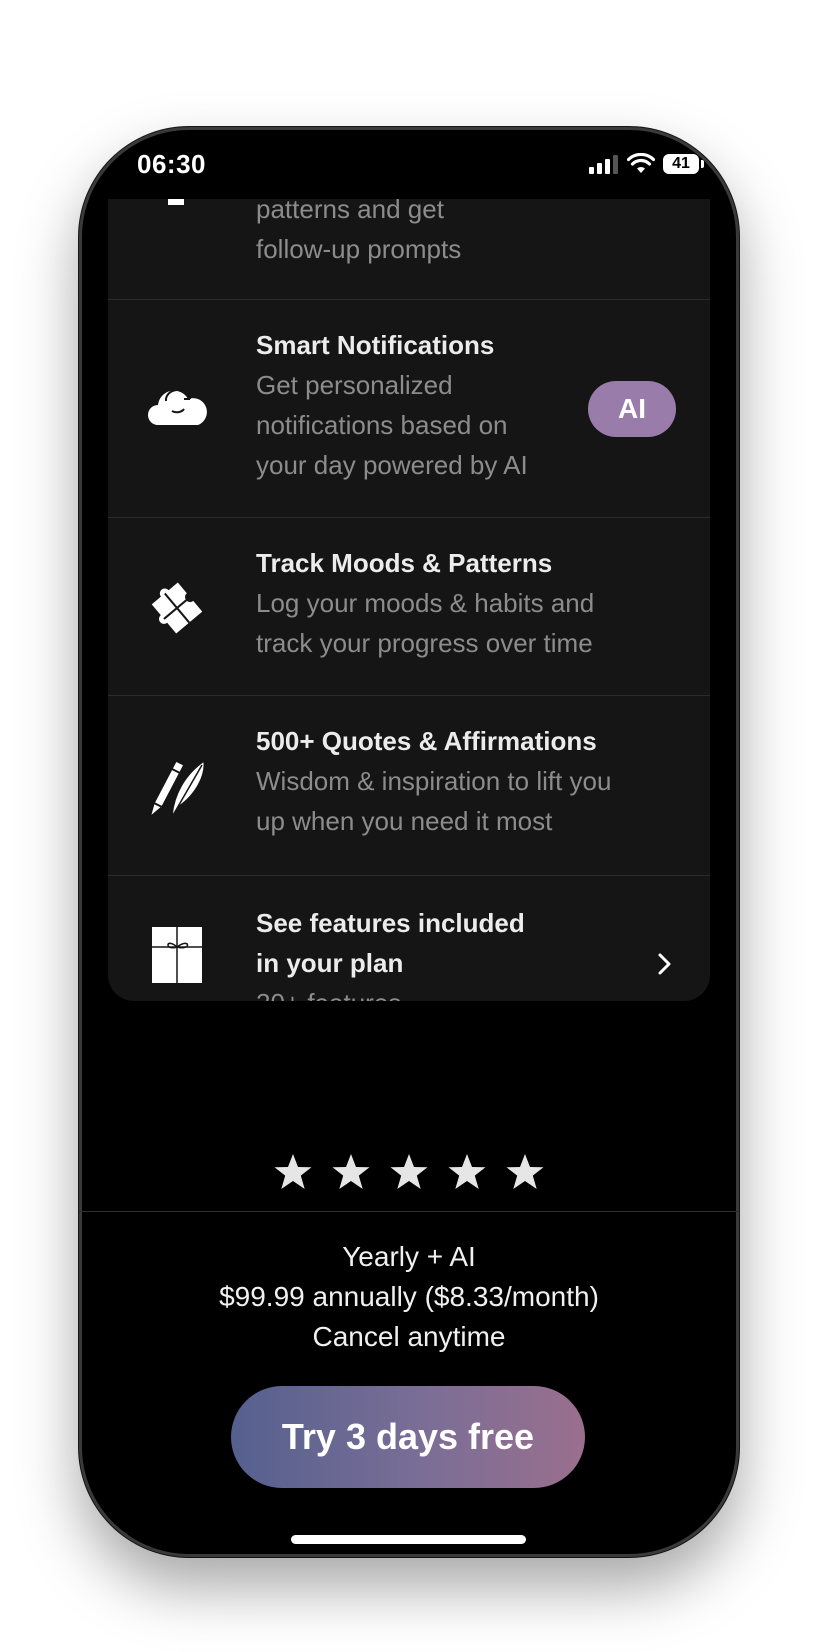 This screenshot has width=820, height=1652. What do you see at coordinates (390, 923) in the screenshot?
I see `see-features-title-line: See features included` at bounding box center [390, 923].